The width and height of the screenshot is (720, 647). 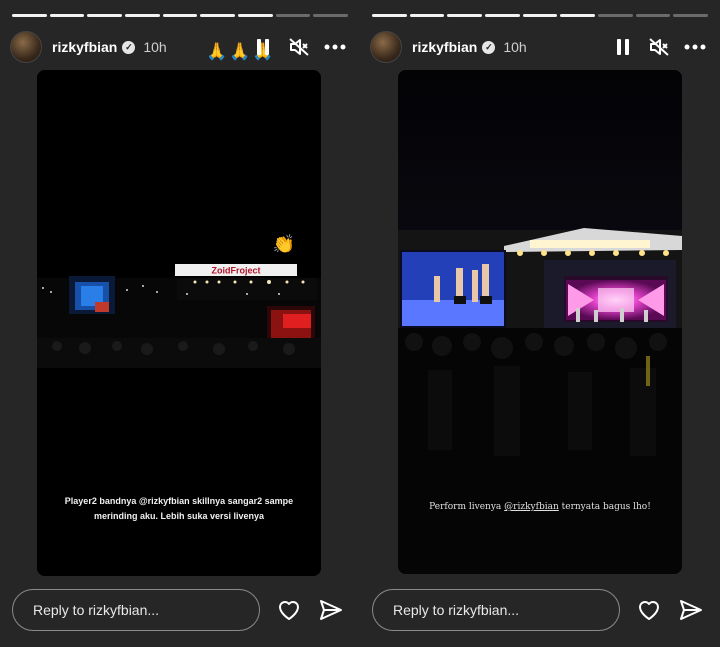 I want to click on stage-sign-text: ZoidFroject, so click(x=236, y=271).